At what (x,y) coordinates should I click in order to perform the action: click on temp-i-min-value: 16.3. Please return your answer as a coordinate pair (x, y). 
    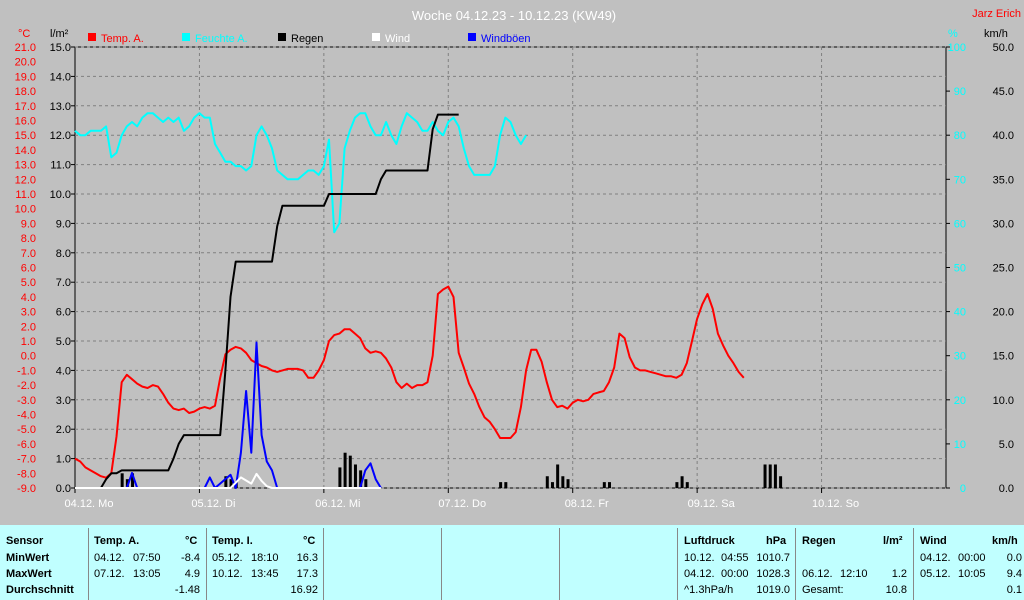
    Looking at the image, I should click on (307, 558).